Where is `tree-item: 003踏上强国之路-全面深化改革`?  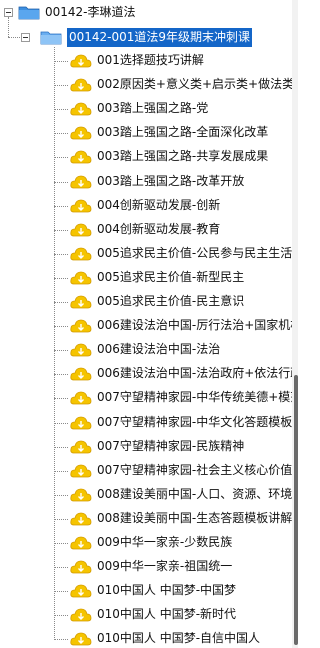
tree-item: 003踏上强国之路-全面深化改革 is located at coordinates (146, 132).